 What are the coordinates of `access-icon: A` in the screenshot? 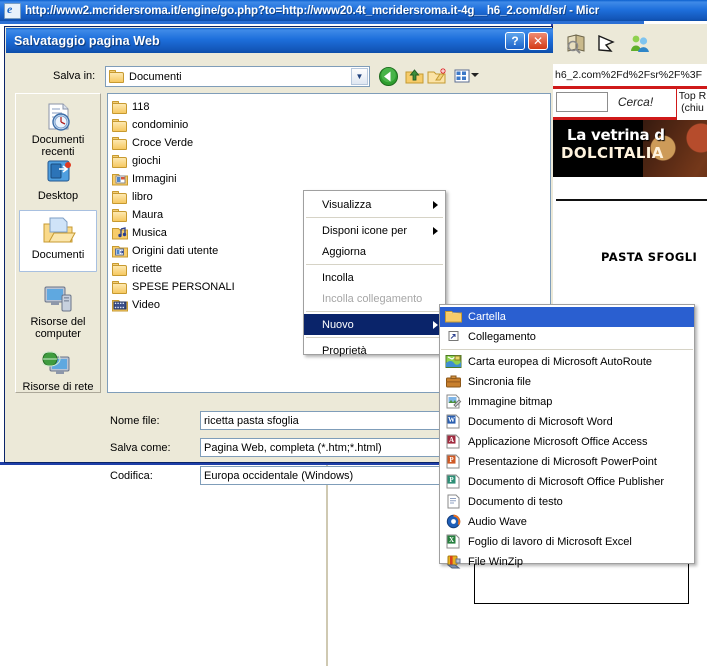 It's located at (453, 442).